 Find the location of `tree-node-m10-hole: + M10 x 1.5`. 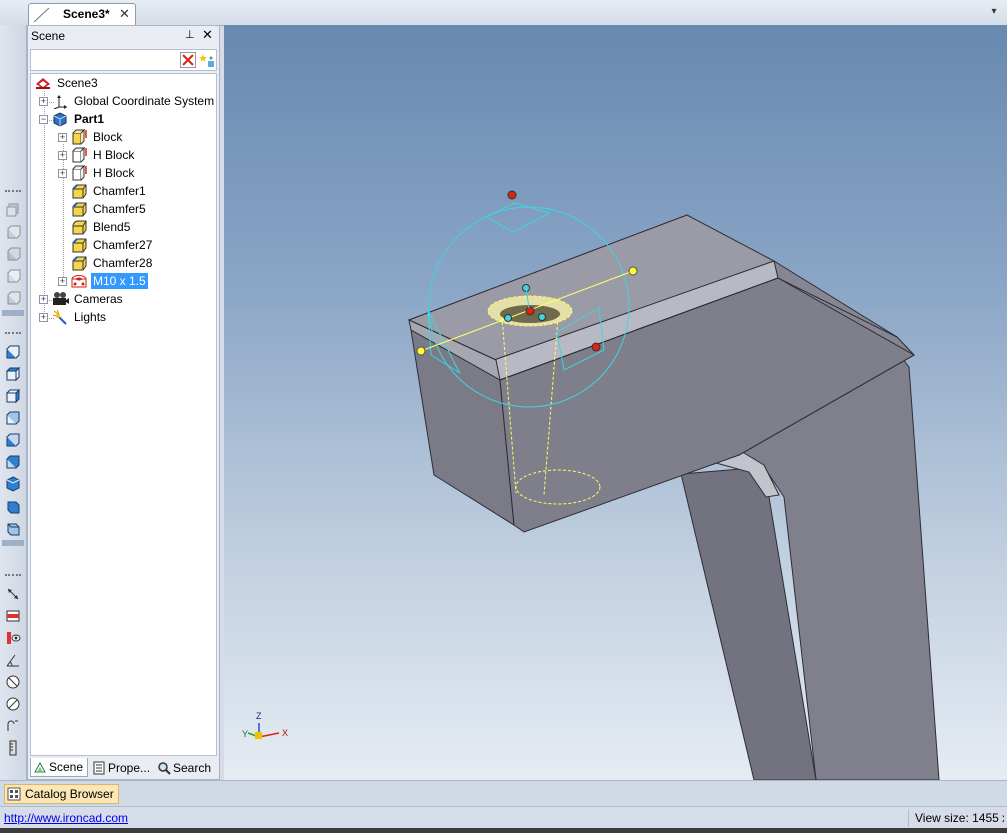

tree-node-m10-hole: + M10 x 1.5 is located at coordinates (103, 281).